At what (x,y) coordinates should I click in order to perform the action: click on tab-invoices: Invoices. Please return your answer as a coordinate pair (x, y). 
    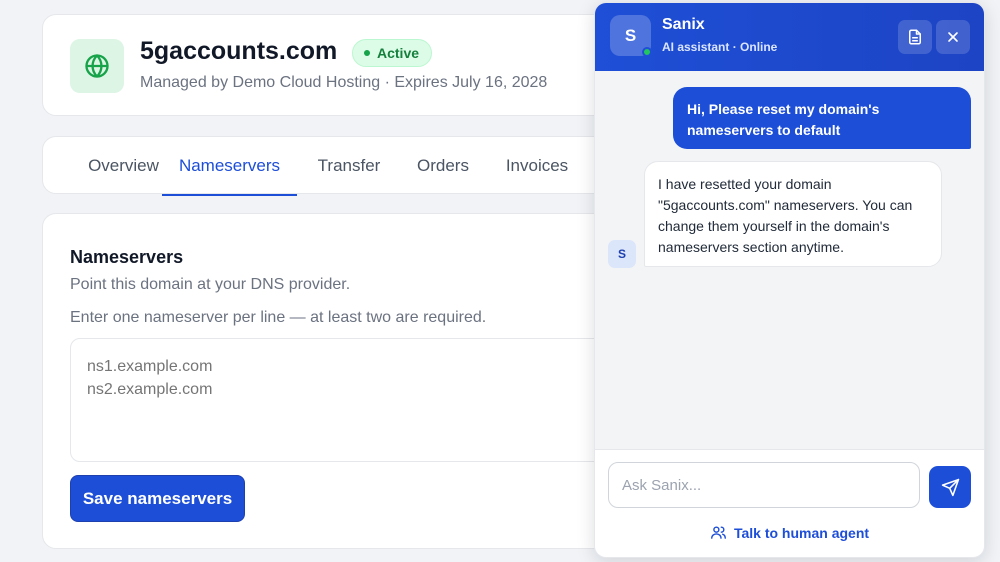
    Looking at the image, I should click on (537, 166).